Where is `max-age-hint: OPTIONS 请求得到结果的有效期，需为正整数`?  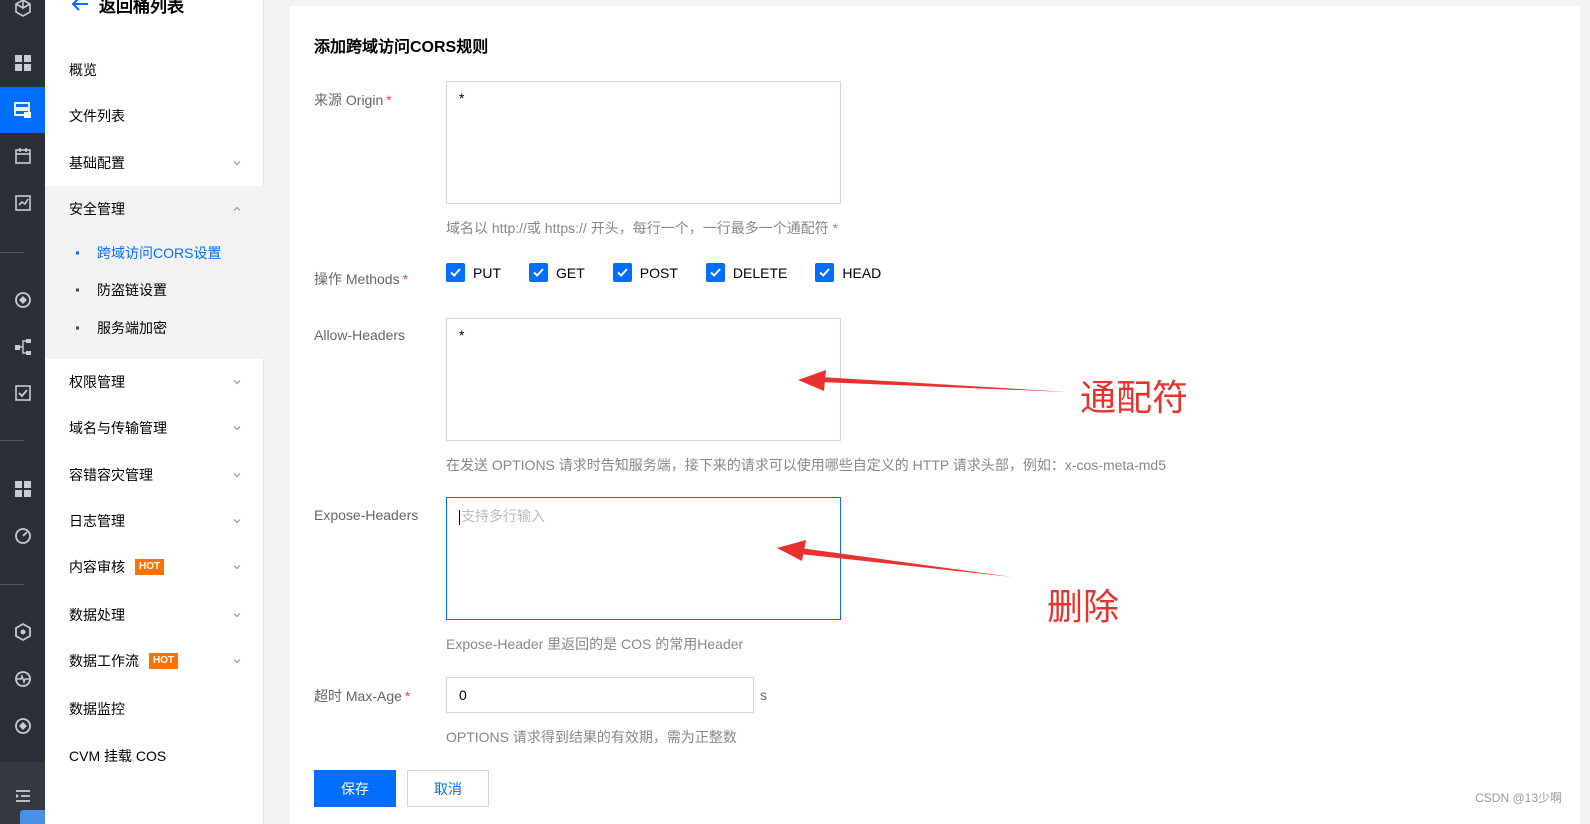 max-age-hint: OPTIONS 请求得到结果的有效期，需为正整数 is located at coordinates (591, 737).